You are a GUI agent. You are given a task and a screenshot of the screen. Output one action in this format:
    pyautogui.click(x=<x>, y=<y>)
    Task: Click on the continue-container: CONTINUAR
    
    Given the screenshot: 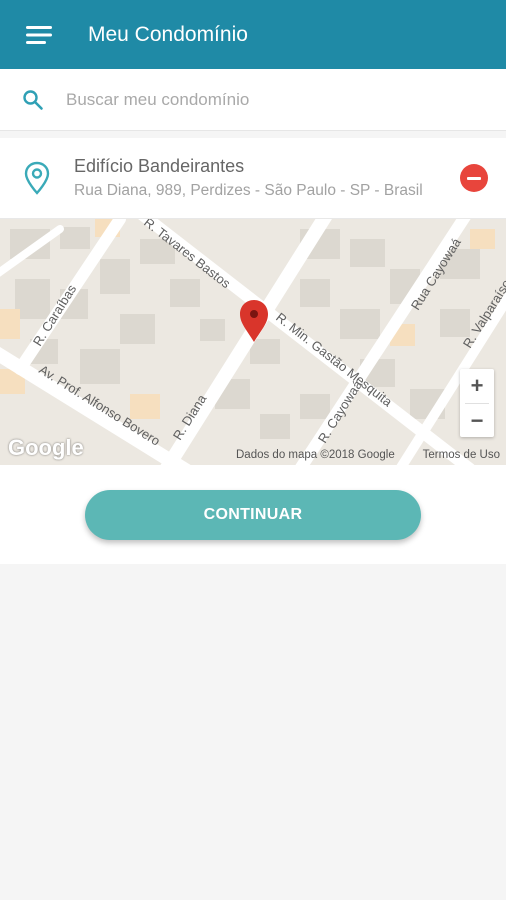 What is the action you would take?
    pyautogui.click(x=253, y=515)
    